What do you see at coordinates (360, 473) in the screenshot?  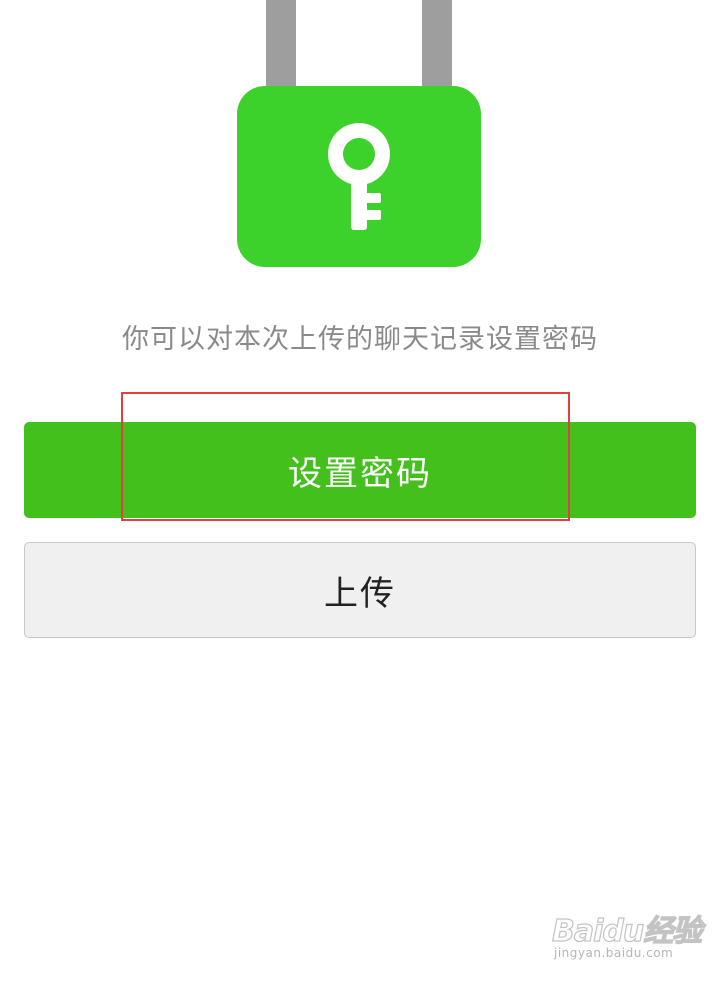 I see `set-password-label: 设置密码` at bounding box center [360, 473].